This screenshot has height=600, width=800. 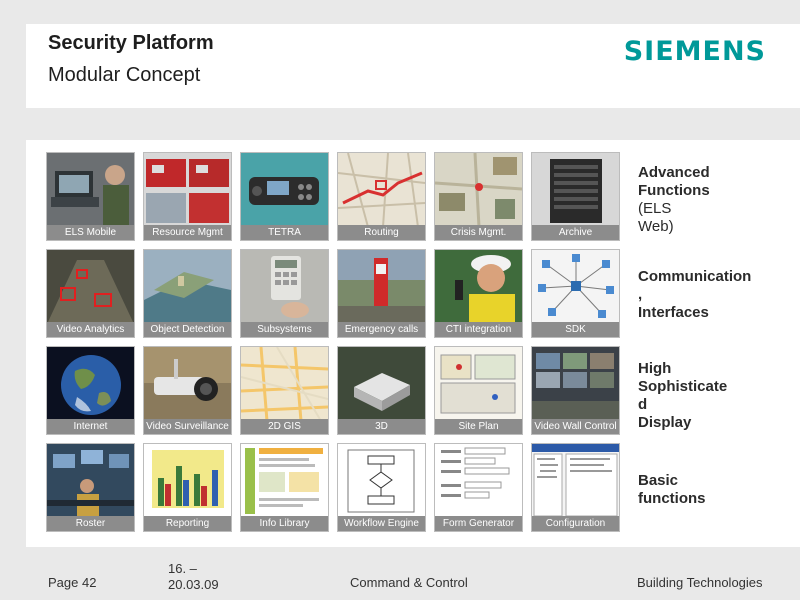 I want to click on floor-plan-image, so click(x=478, y=384).